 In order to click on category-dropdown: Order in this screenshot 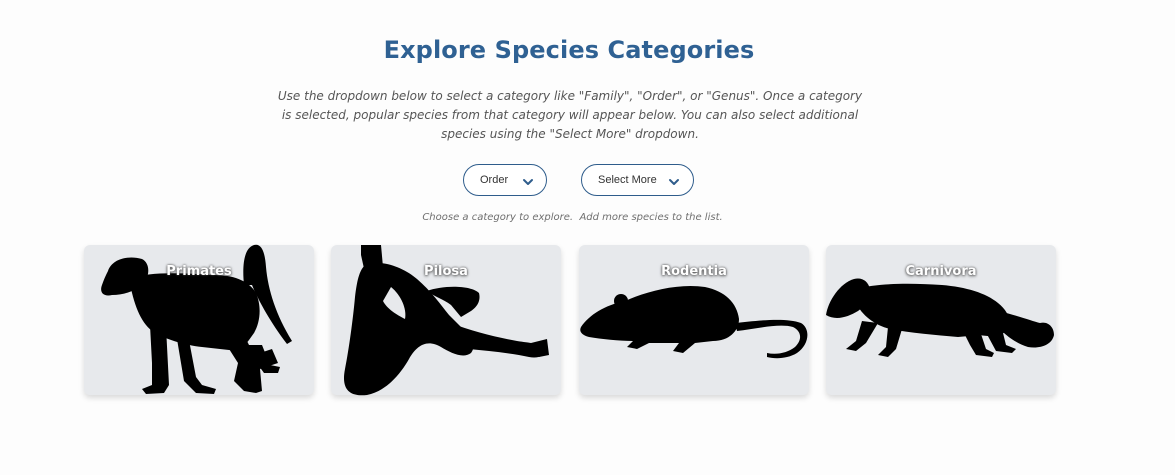, I will do `click(505, 180)`.